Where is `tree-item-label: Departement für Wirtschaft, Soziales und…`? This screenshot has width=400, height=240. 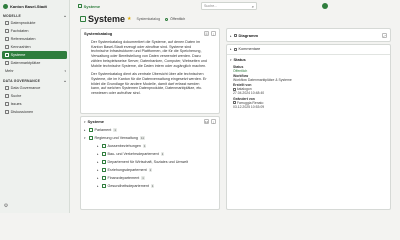
tree-item-label: Departement für Wirtschaft, Soziales und… is located at coordinates (148, 162).